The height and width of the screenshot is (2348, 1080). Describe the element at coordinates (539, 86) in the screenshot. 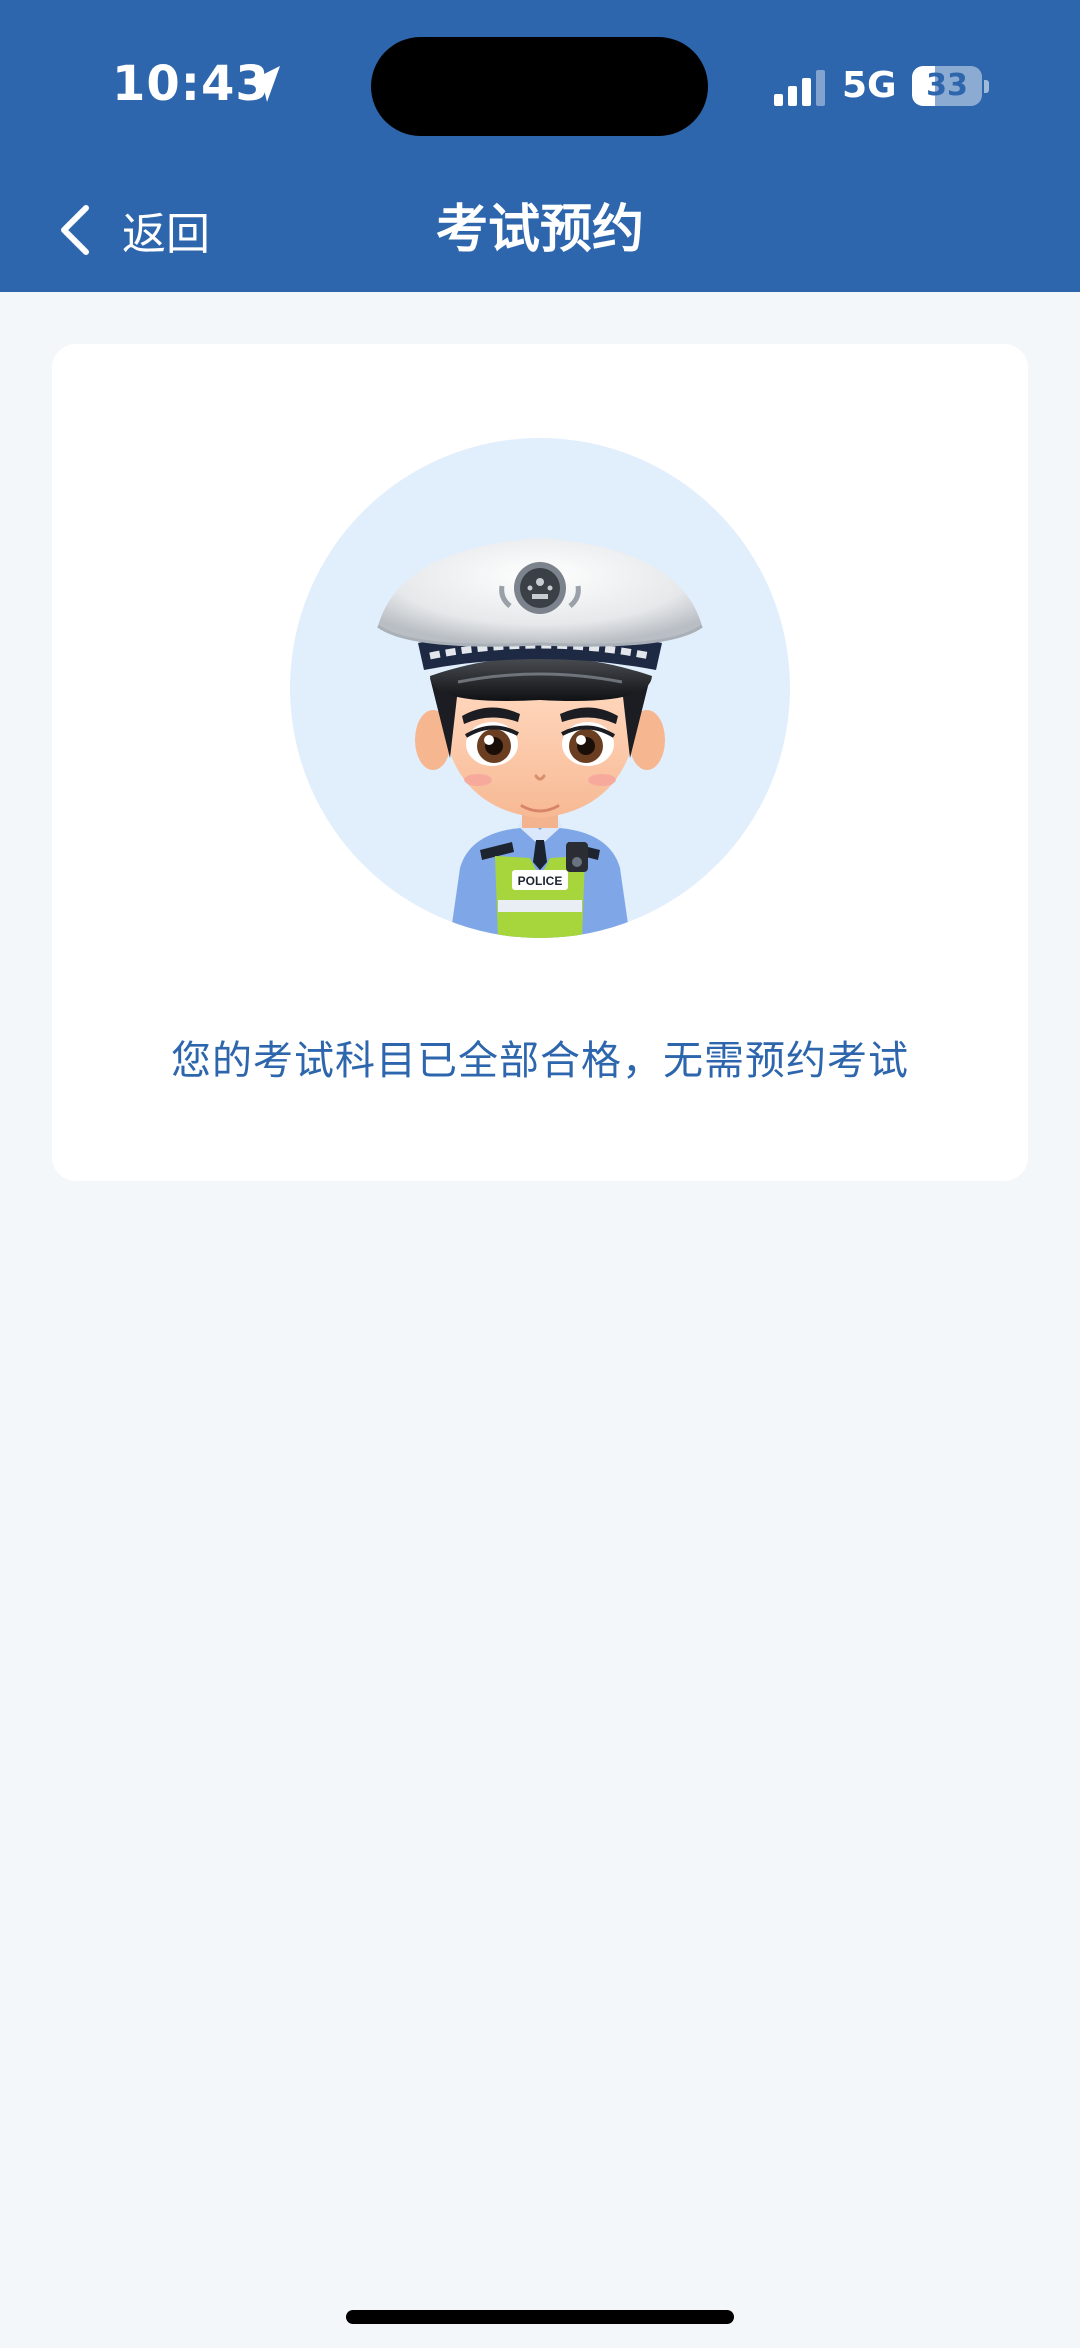

I see `dynamic-island` at that location.